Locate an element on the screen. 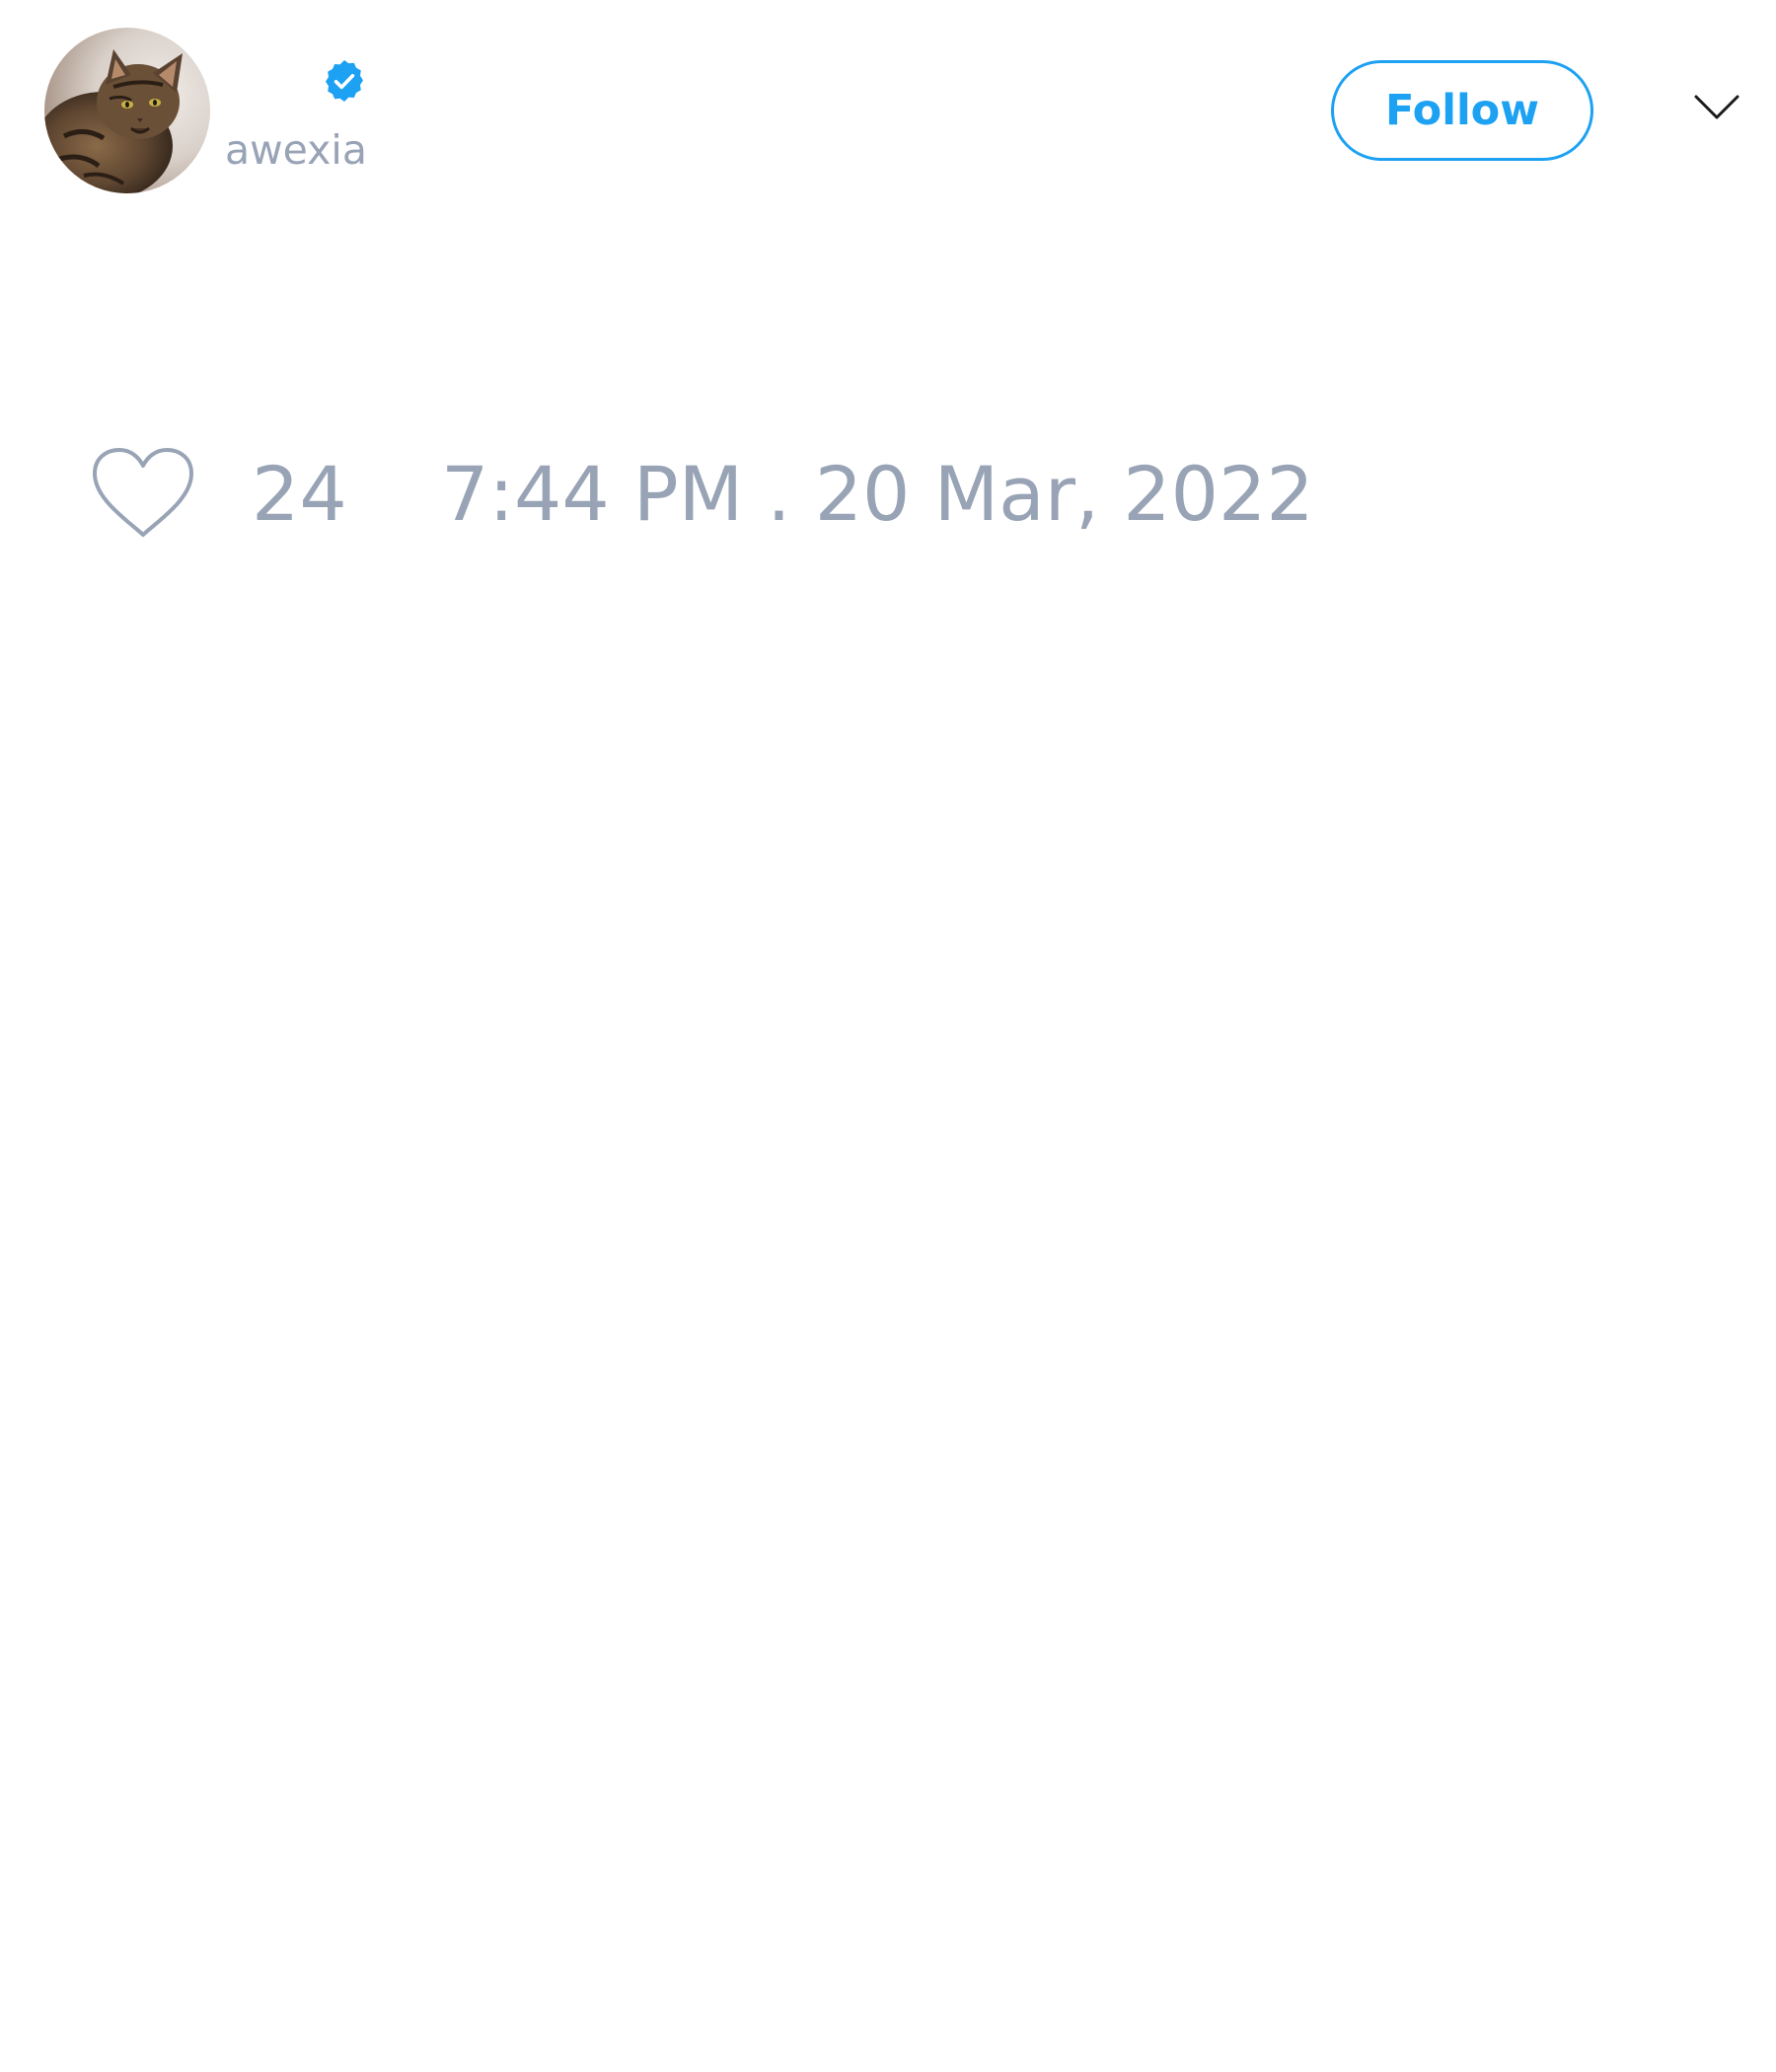 The height and width of the screenshot is (2072, 1776). username: awexia is located at coordinates (296, 150).